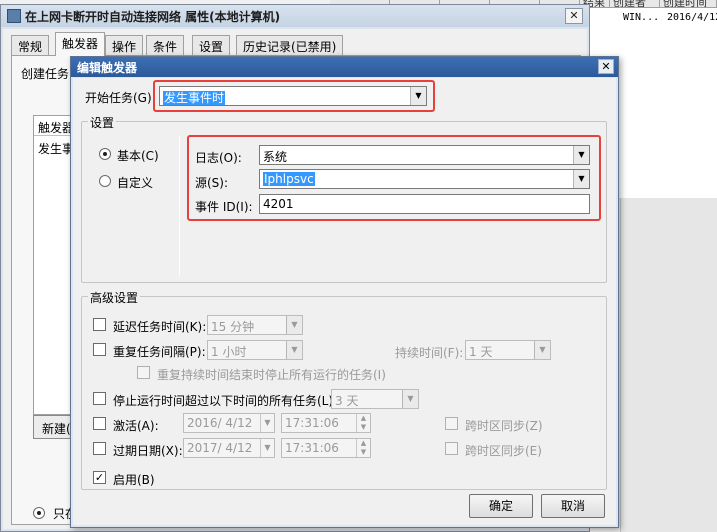 The image size is (717, 532). I want to click on expire-time-spinner: 17:31:06 ▲ ▼, so click(326, 448).